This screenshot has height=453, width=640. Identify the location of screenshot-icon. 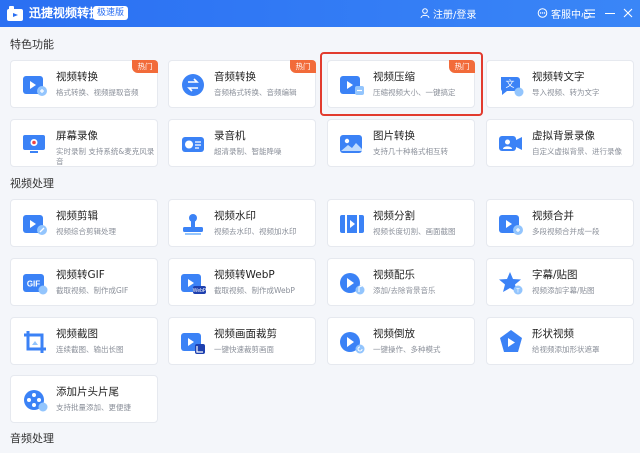
(35, 342).